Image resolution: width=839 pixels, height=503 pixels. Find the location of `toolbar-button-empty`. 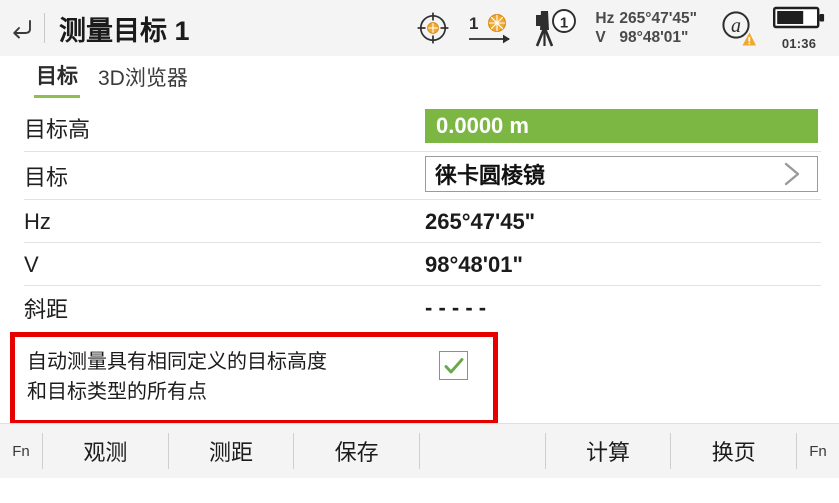

toolbar-button-empty is located at coordinates (482, 451).